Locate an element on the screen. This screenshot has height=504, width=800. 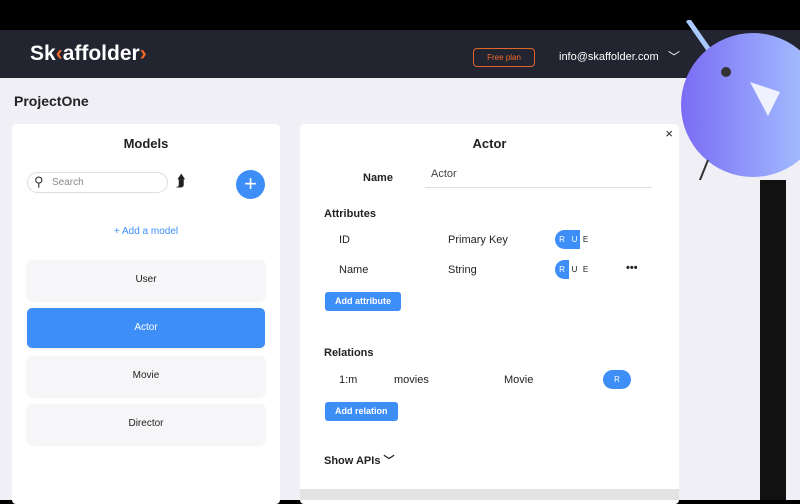
models-title: Models is located at coordinates (146, 143).